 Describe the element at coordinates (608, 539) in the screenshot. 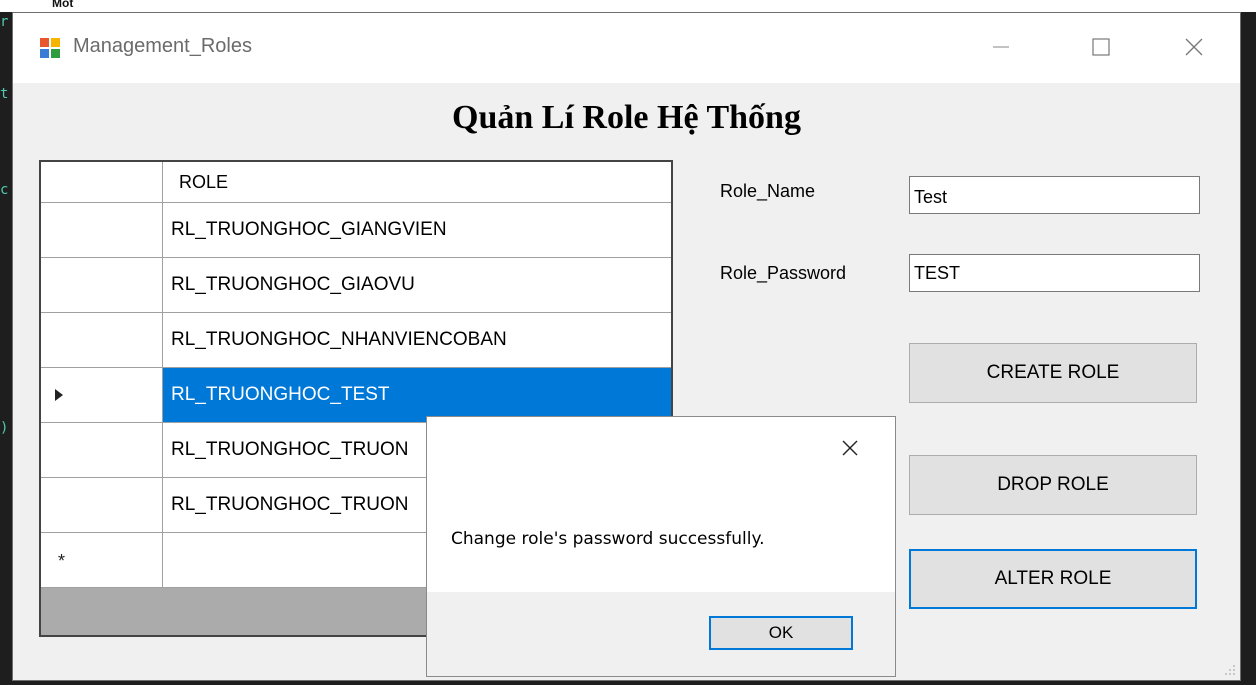

I see `dialog-message: Change role's password successfully.` at that location.